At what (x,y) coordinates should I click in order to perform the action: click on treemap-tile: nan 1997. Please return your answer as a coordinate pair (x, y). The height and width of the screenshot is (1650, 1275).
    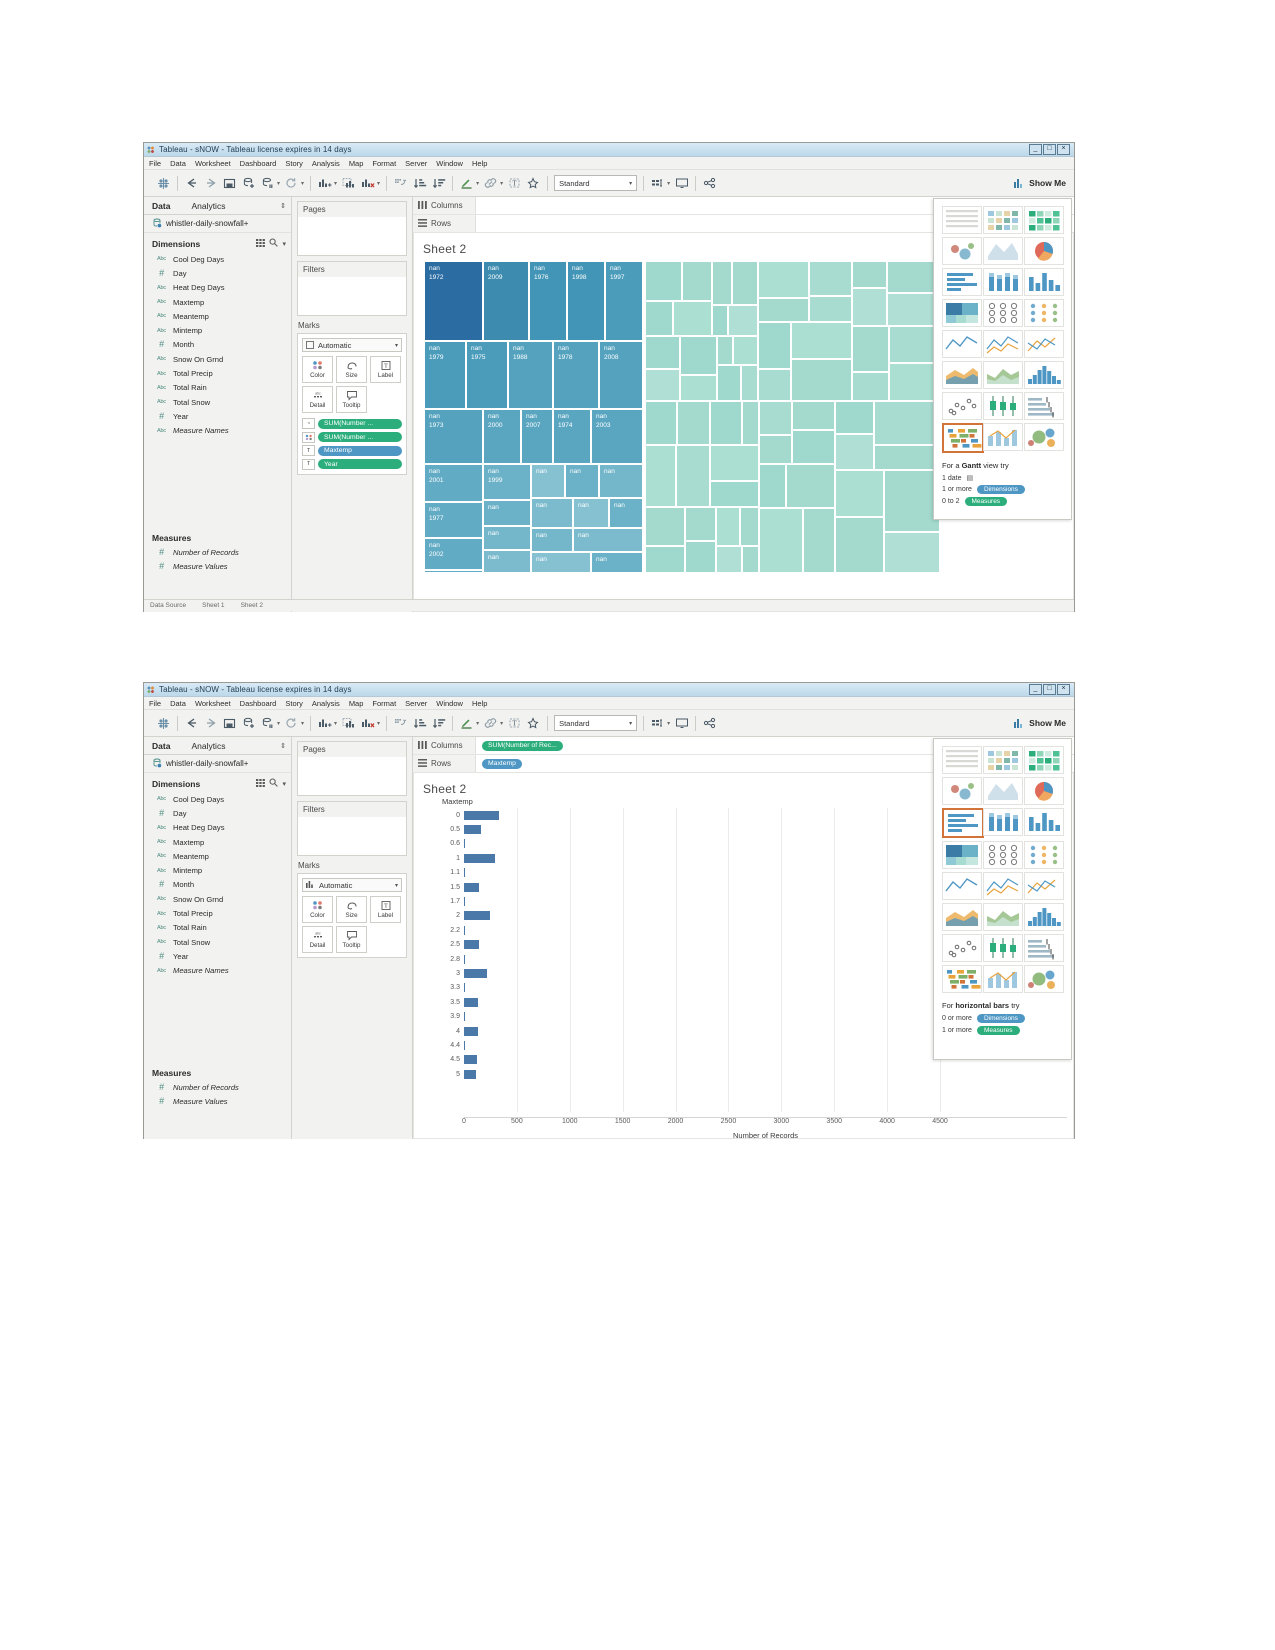
    Looking at the image, I should click on (624, 301).